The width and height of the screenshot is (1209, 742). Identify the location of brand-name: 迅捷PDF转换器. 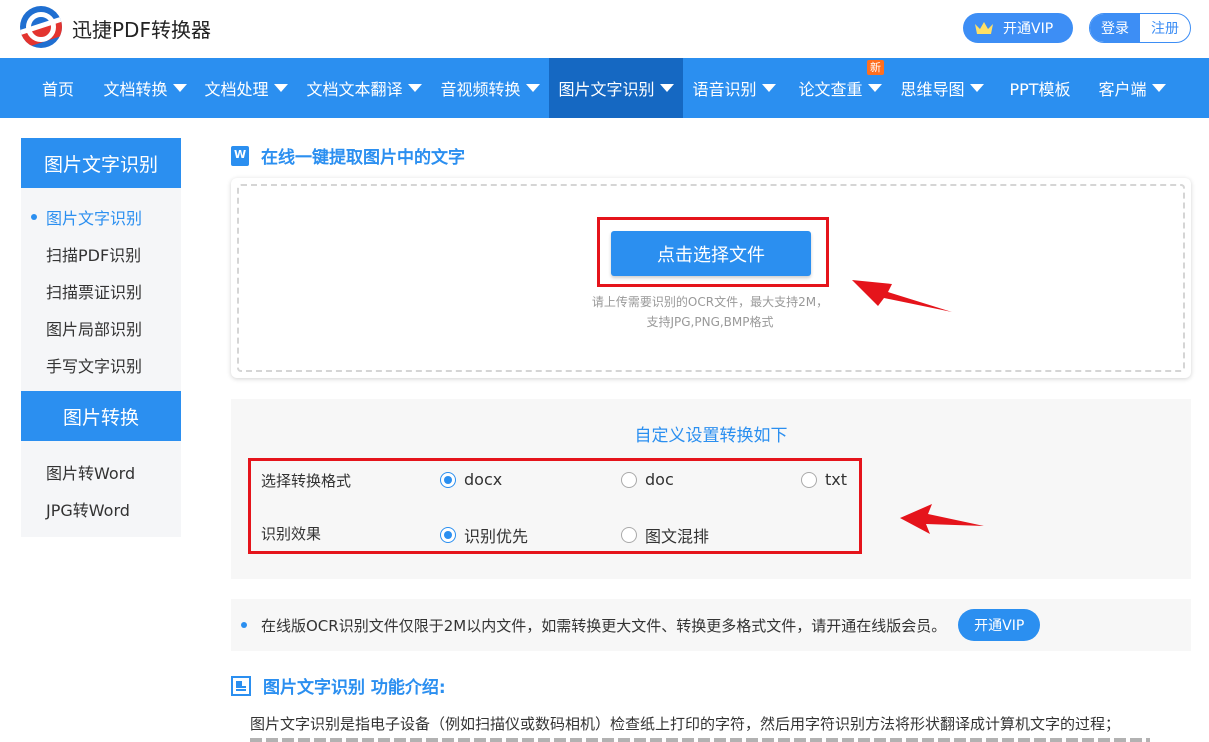
(141, 28).